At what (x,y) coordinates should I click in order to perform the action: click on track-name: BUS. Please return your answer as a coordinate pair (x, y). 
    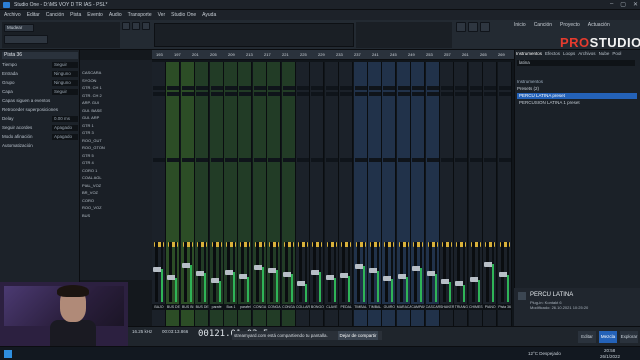
    Looking at the image, I should click on (116, 215).